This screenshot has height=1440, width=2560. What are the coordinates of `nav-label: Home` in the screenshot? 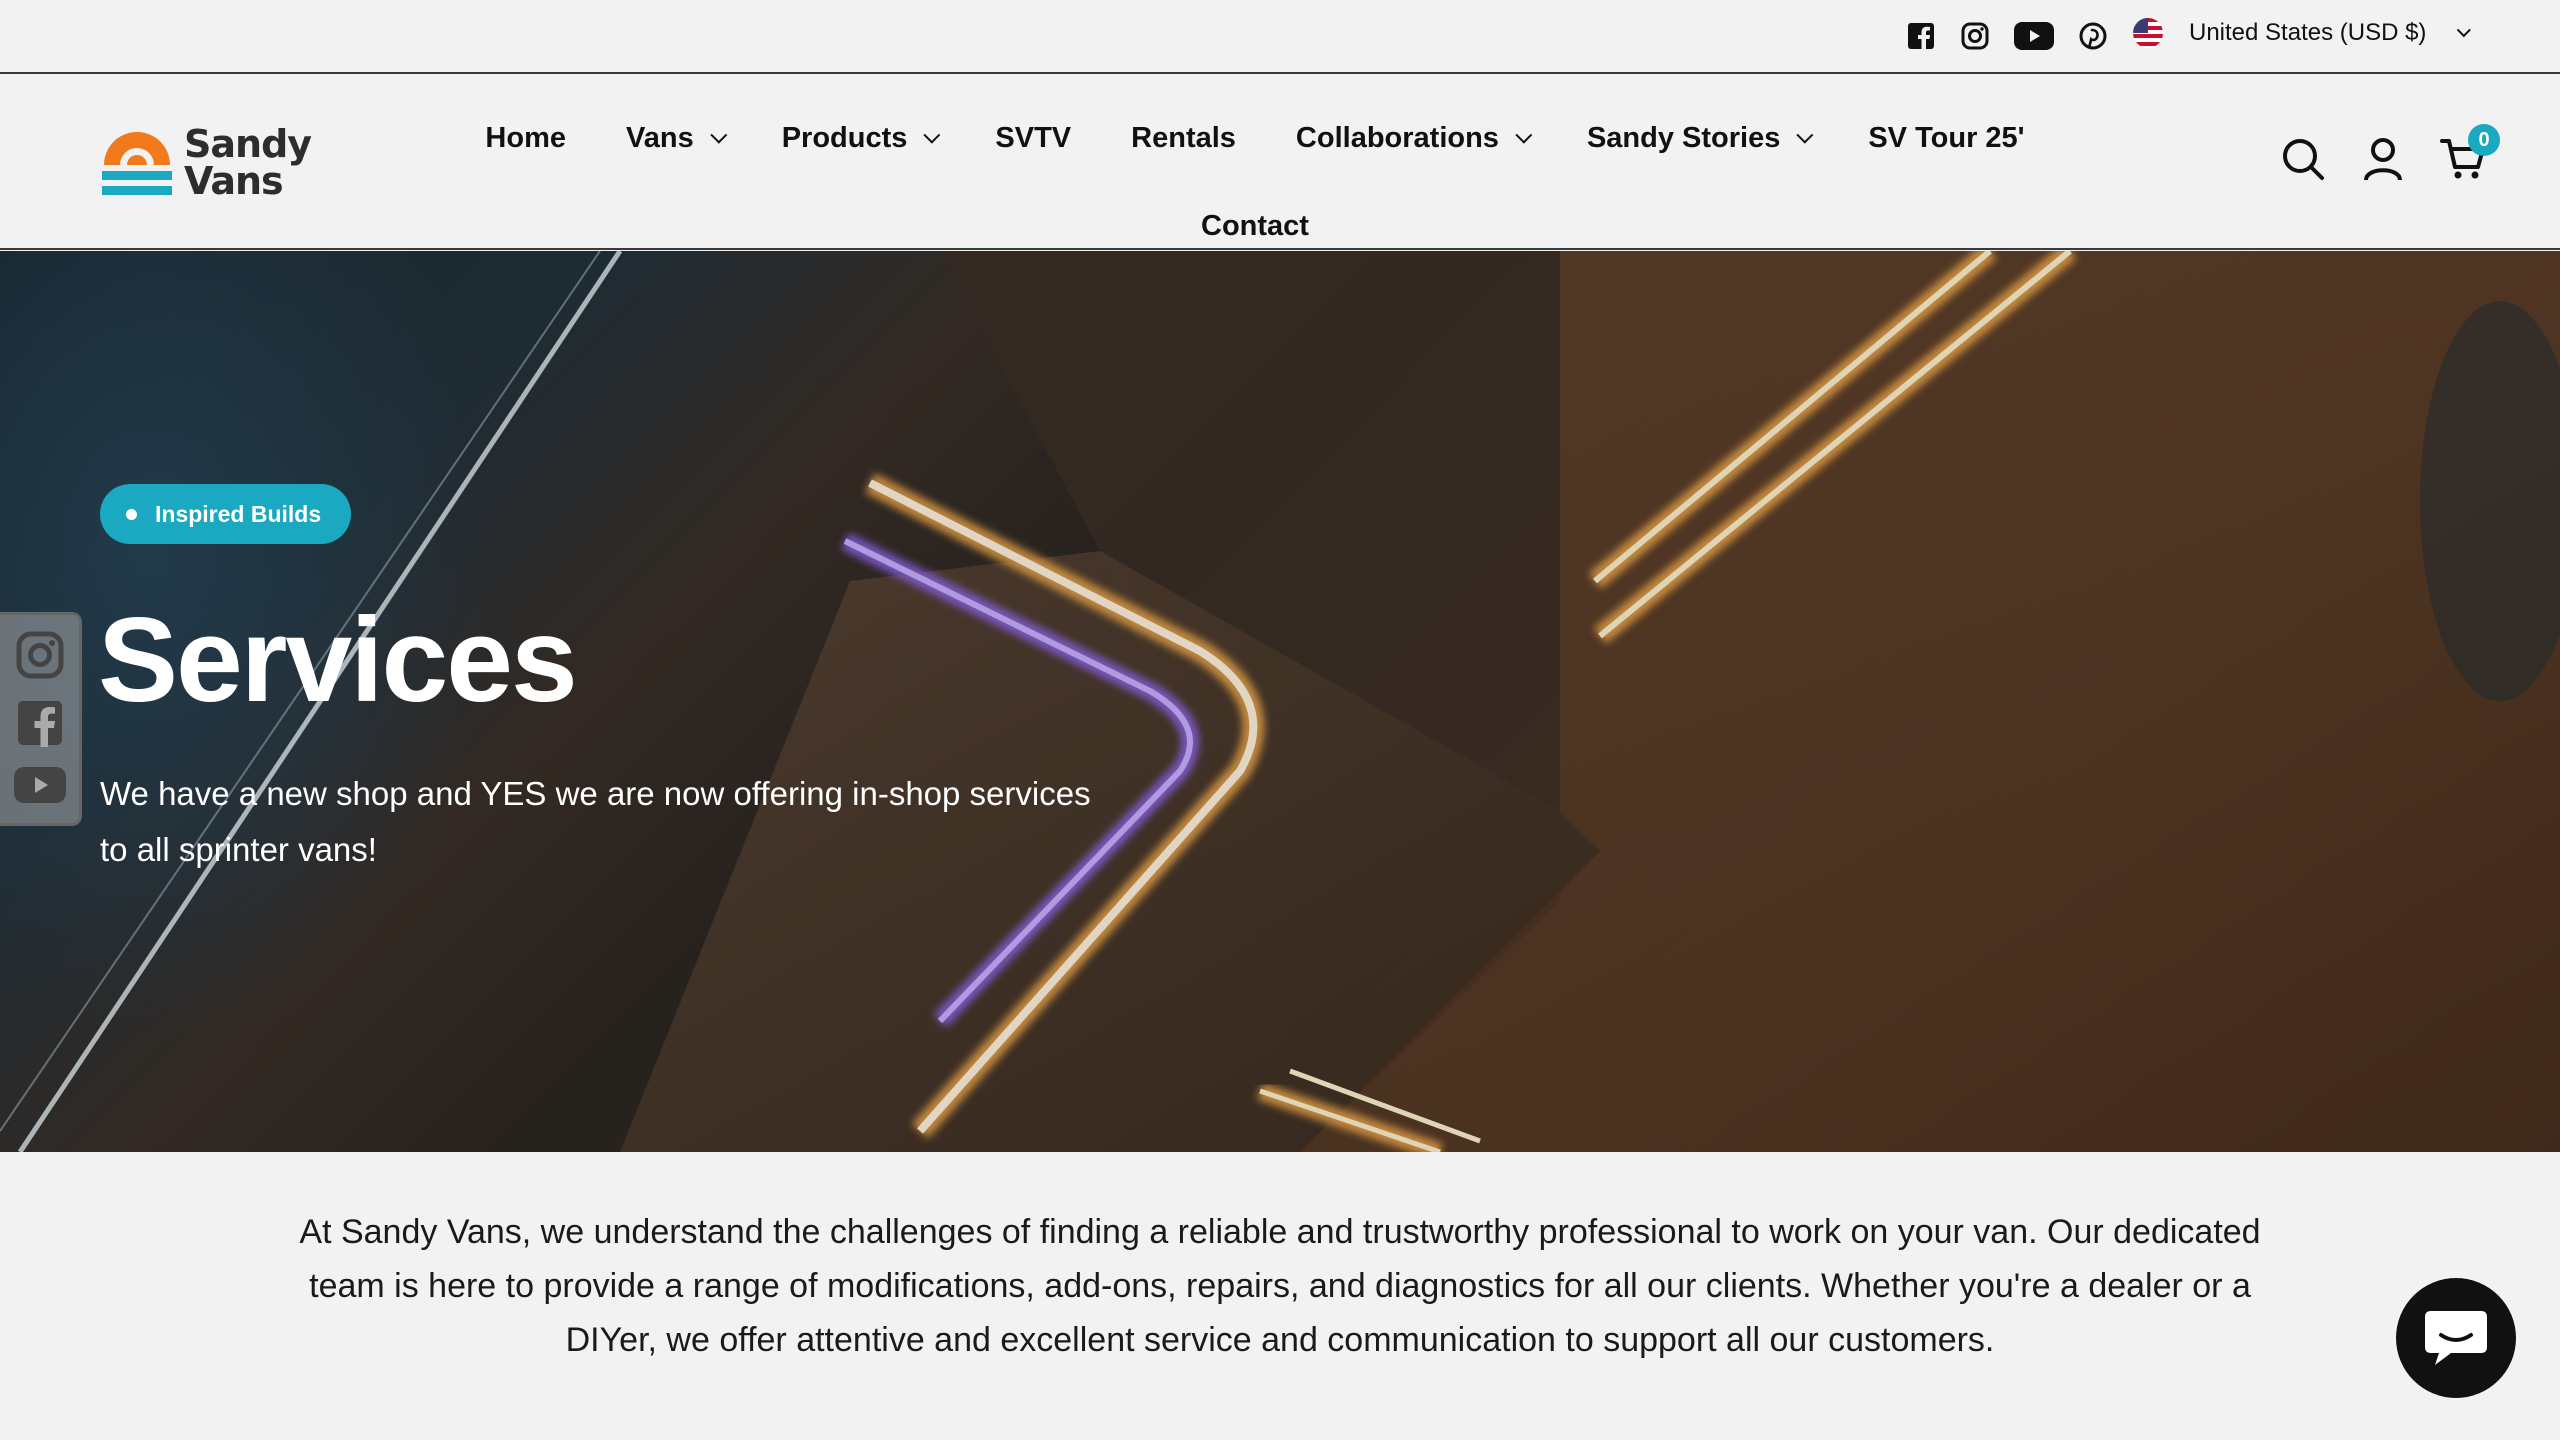 It's located at (525, 137).